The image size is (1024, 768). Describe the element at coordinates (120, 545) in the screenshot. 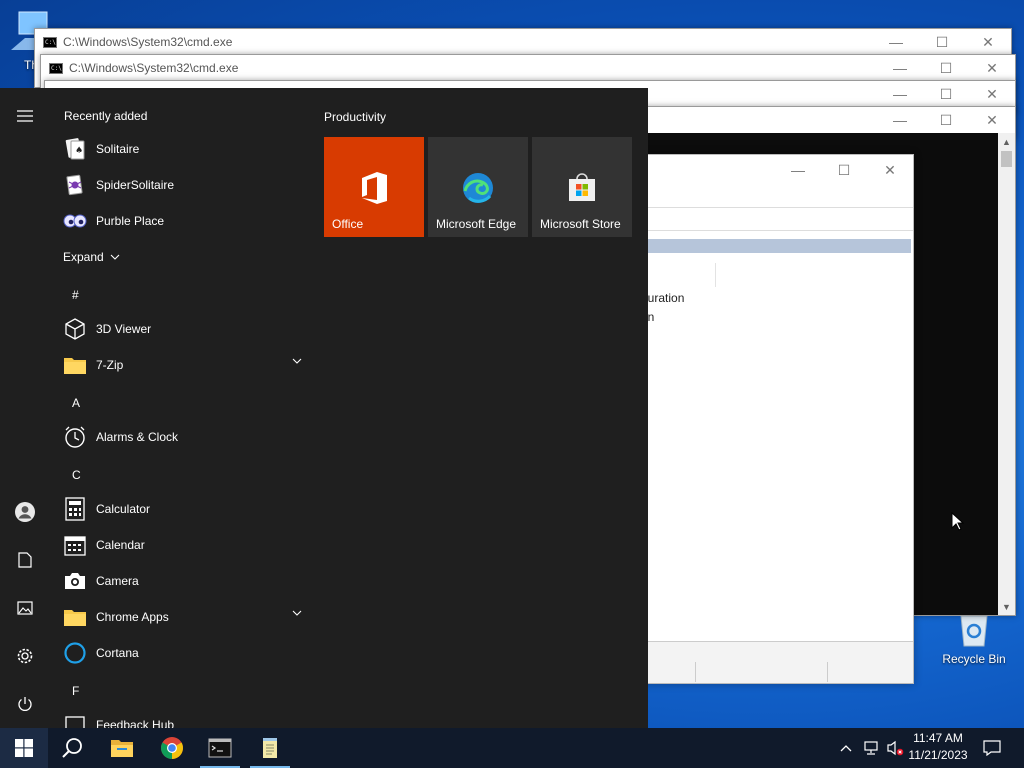

I see `app-label: Calendar` at that location.